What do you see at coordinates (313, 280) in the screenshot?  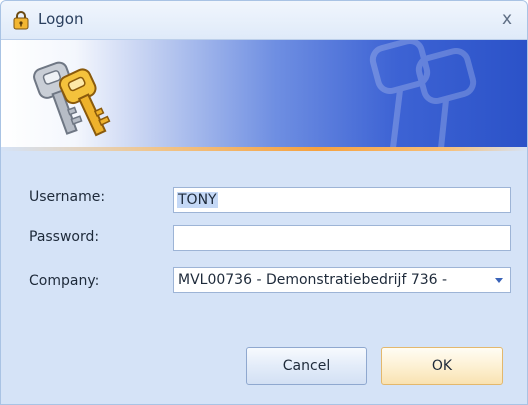 I see `company-value: MVL00736 - Demonstratiebedrijf 736 -` at bounding box center [313, 280].